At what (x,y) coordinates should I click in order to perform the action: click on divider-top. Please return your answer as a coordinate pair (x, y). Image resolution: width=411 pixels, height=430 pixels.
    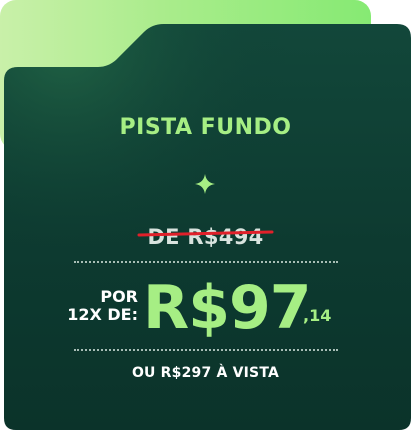
    Looking at the image, I should click on (206, 262).